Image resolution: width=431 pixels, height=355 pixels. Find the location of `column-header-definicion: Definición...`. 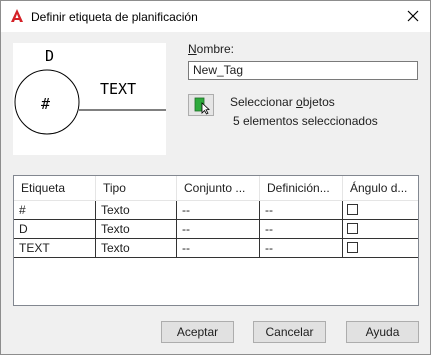

column-header-definicion: Definición... is located at coordinates (301, 188).